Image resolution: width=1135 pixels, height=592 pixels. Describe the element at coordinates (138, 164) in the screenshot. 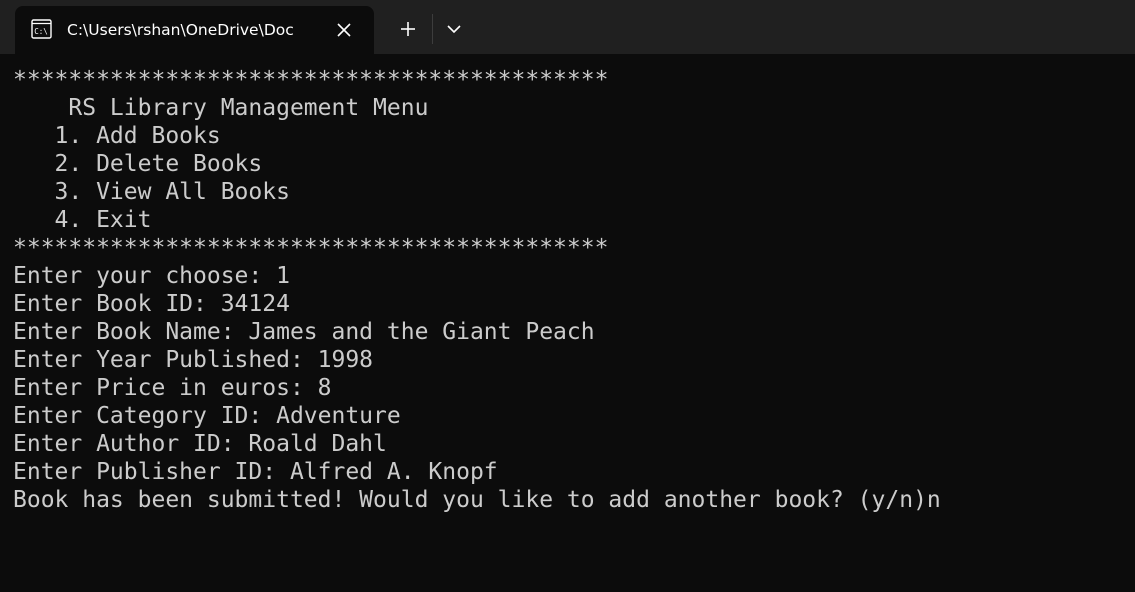

I see `terminal-line: 2. Delete Books` at that location.